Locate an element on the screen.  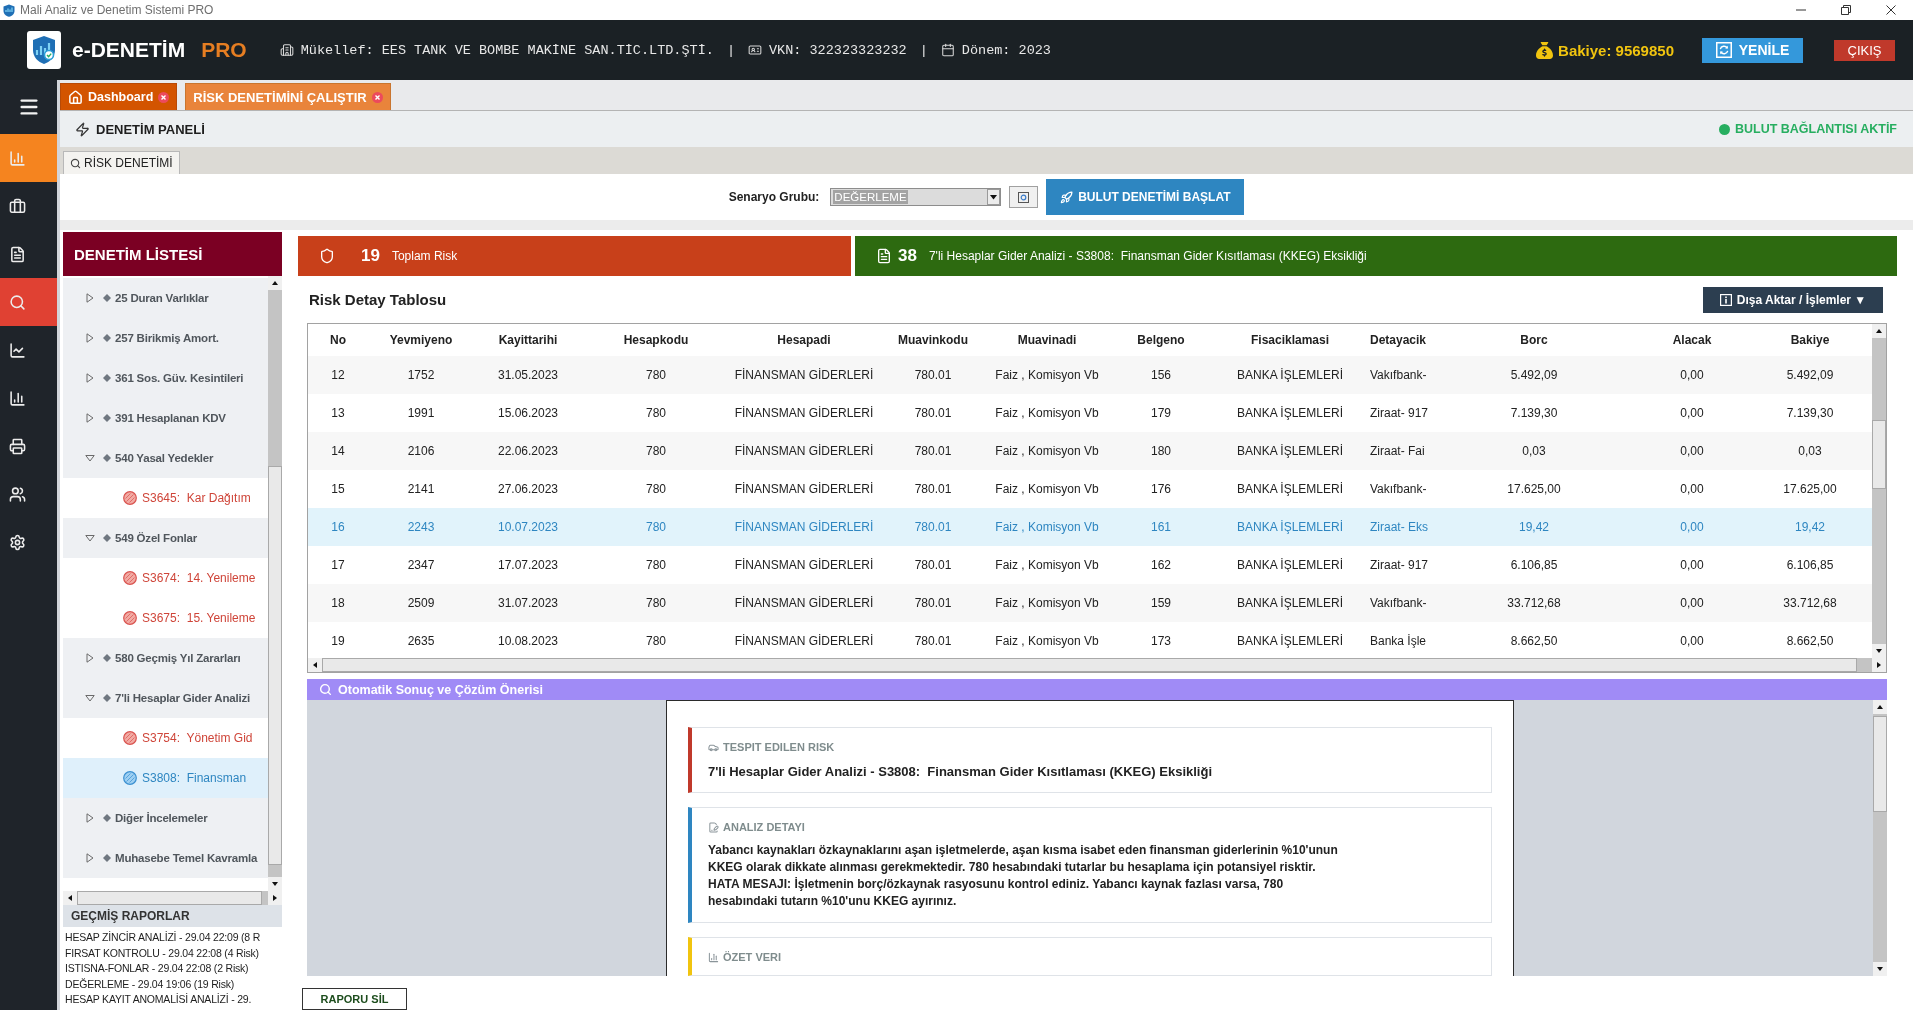
table-cell-text: Vakıfbank- is located at coordinates (1398, 603).